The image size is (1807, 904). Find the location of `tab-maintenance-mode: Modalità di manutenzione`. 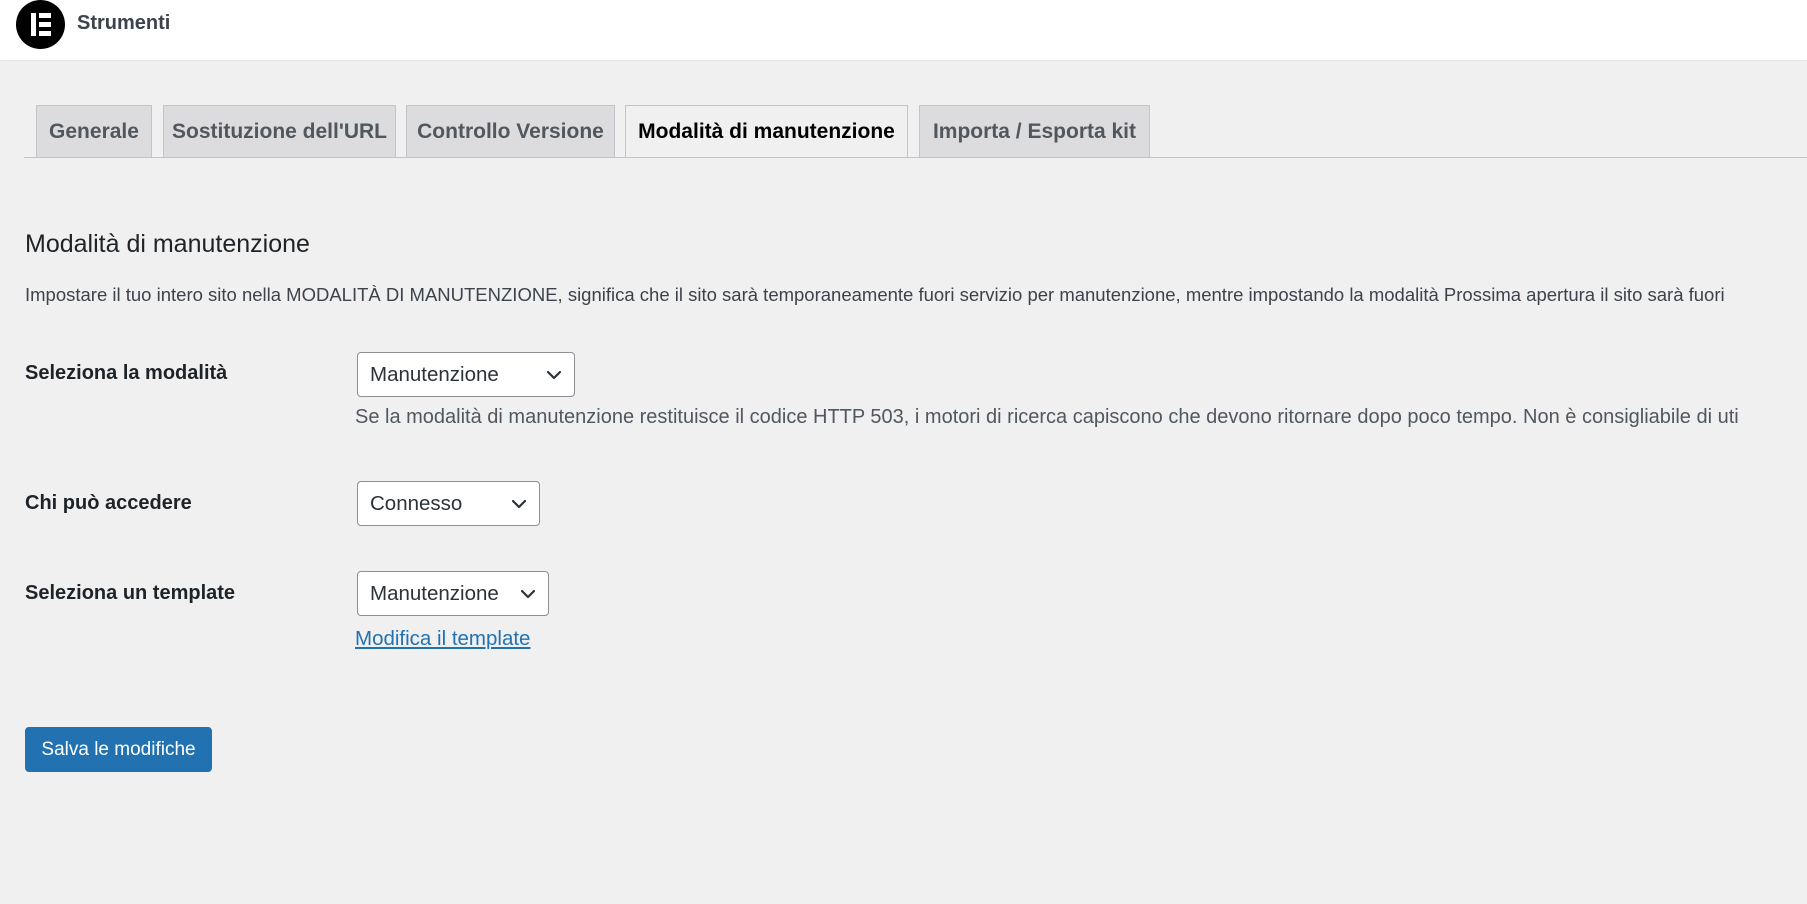

tab-maintenance-mode: Modalità di manutenzione is located at coordinates (766, 131).